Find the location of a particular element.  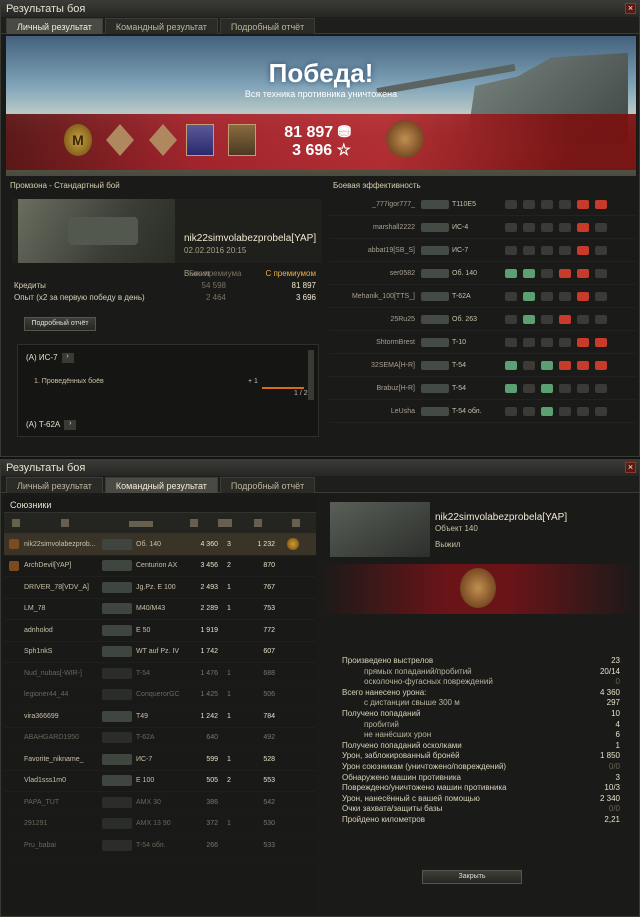

close-button: Закрыть is located at coordinates (472, 877).